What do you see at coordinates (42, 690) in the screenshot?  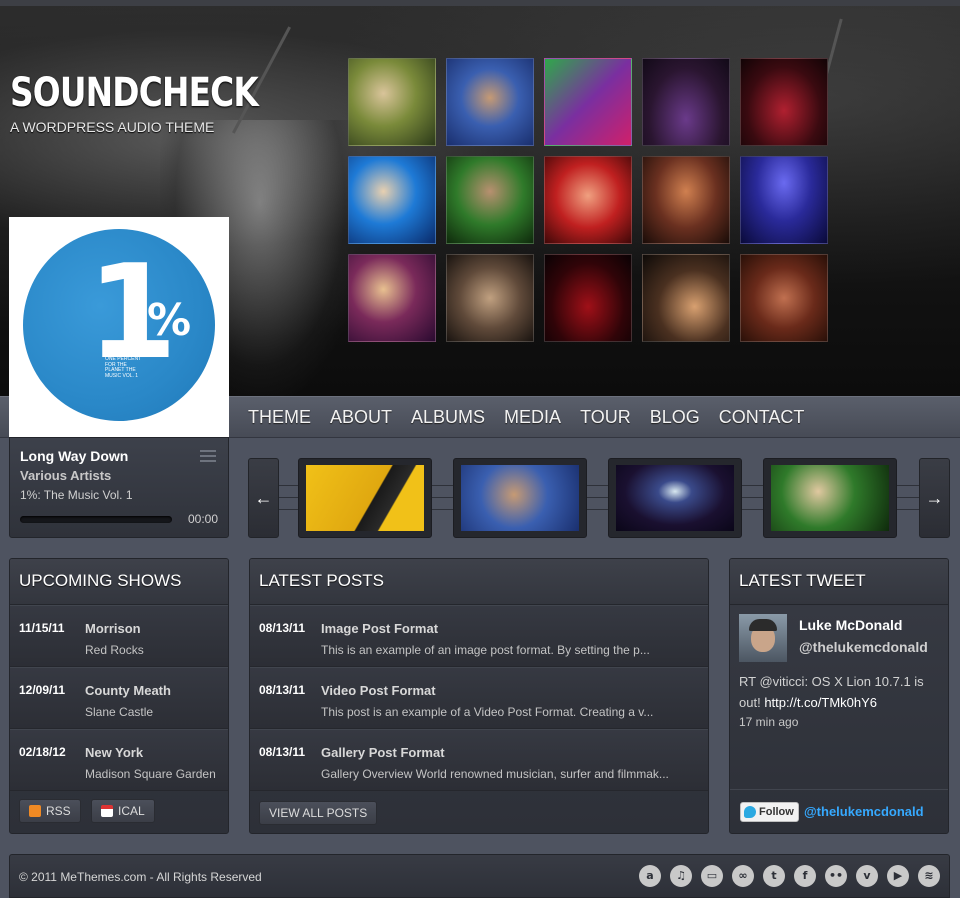 I see `show-date: 12/09/11` at bounding box center [42, 690].